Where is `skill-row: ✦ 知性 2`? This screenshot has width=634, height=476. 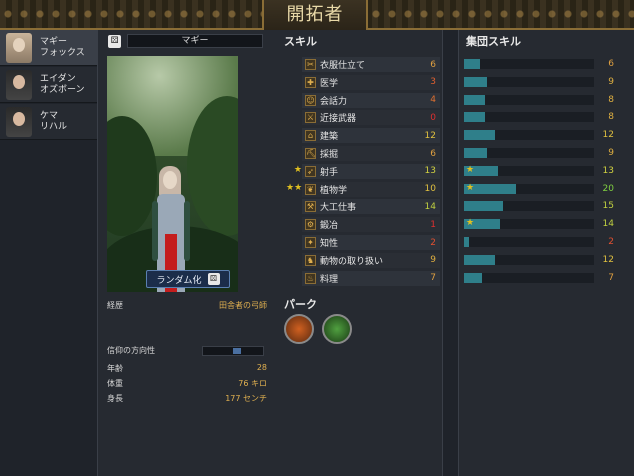
skill-row: ✦ 知性 2 is located at coordinates (371, 242).